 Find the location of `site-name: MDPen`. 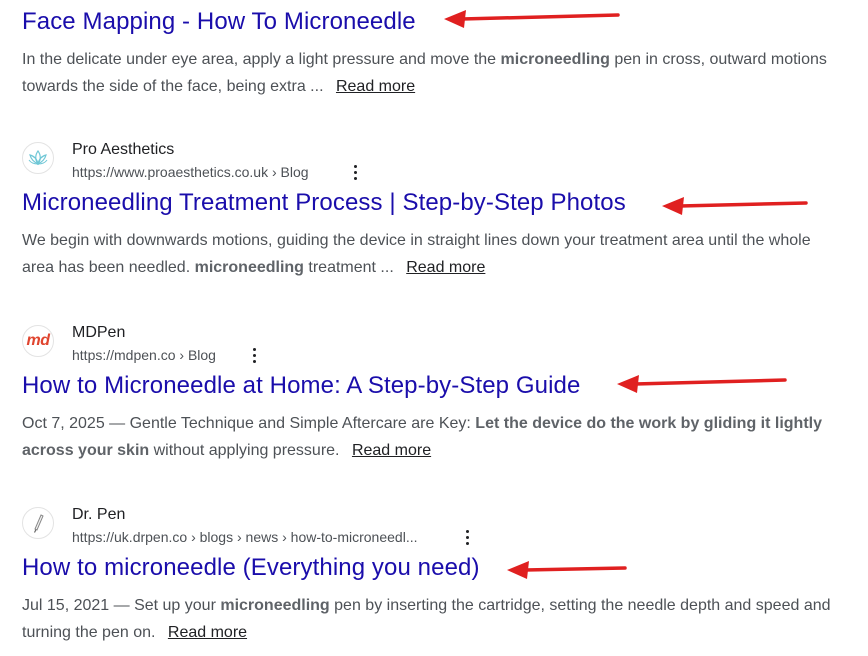

site-name: MDPen is located at coordinates (99, 332).